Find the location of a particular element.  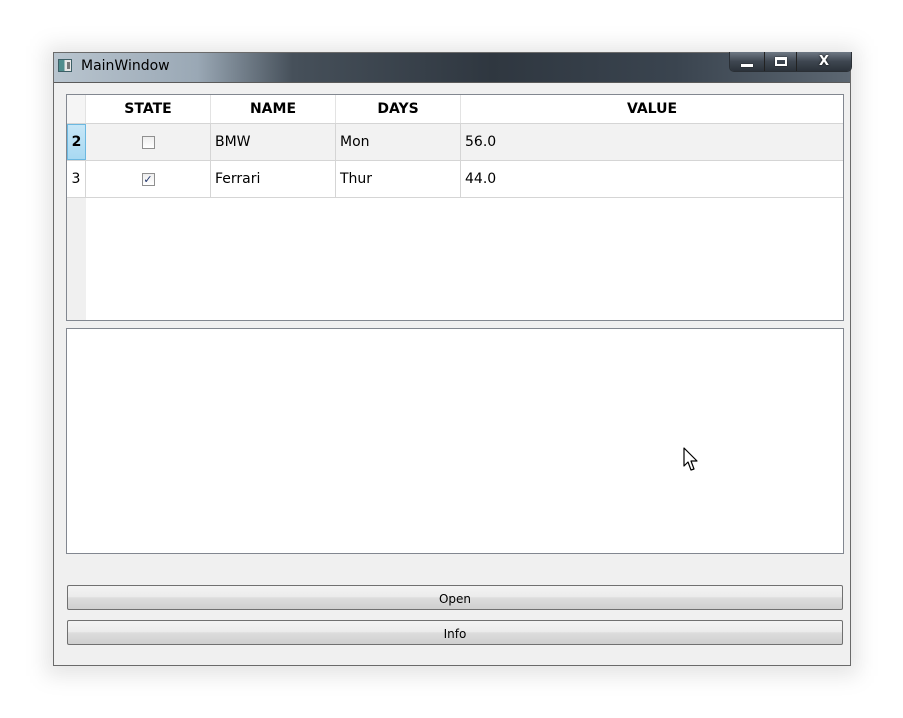

days-cell: Mon is located at coordinates (398, 142).